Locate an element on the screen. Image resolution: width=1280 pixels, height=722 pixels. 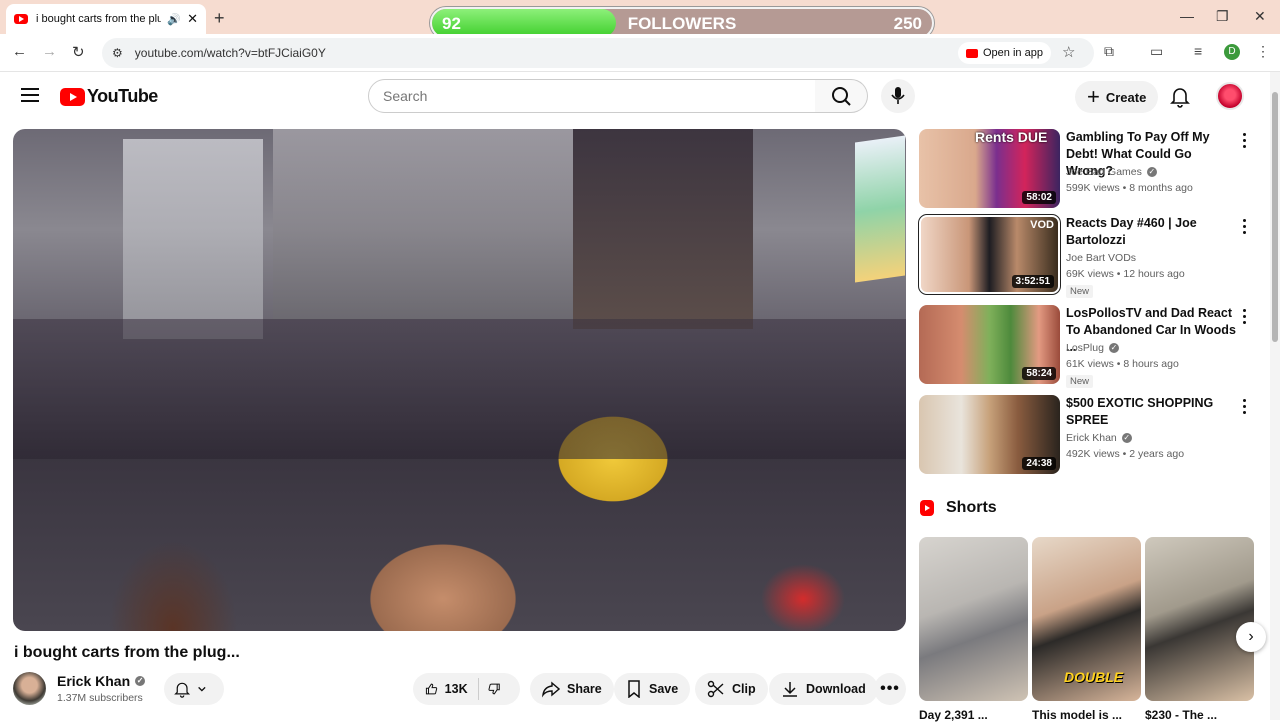
bell-icon is located at coordinates (182, 690).